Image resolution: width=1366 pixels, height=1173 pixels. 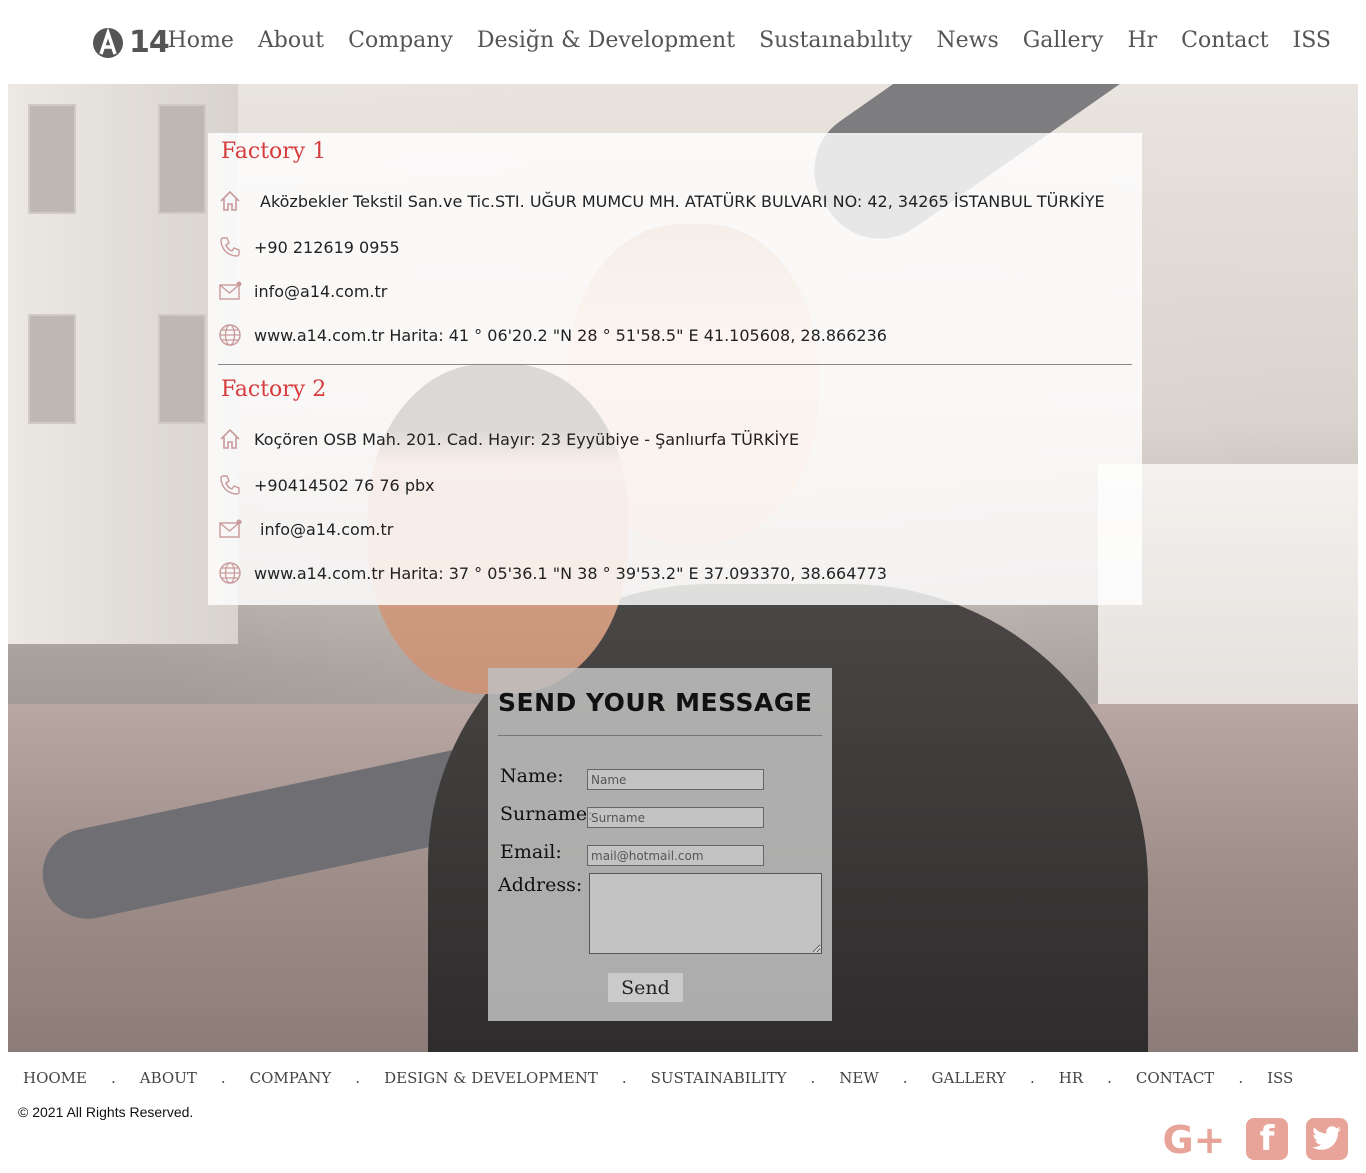 I want to click on email-input, so click(x=675, y=855).